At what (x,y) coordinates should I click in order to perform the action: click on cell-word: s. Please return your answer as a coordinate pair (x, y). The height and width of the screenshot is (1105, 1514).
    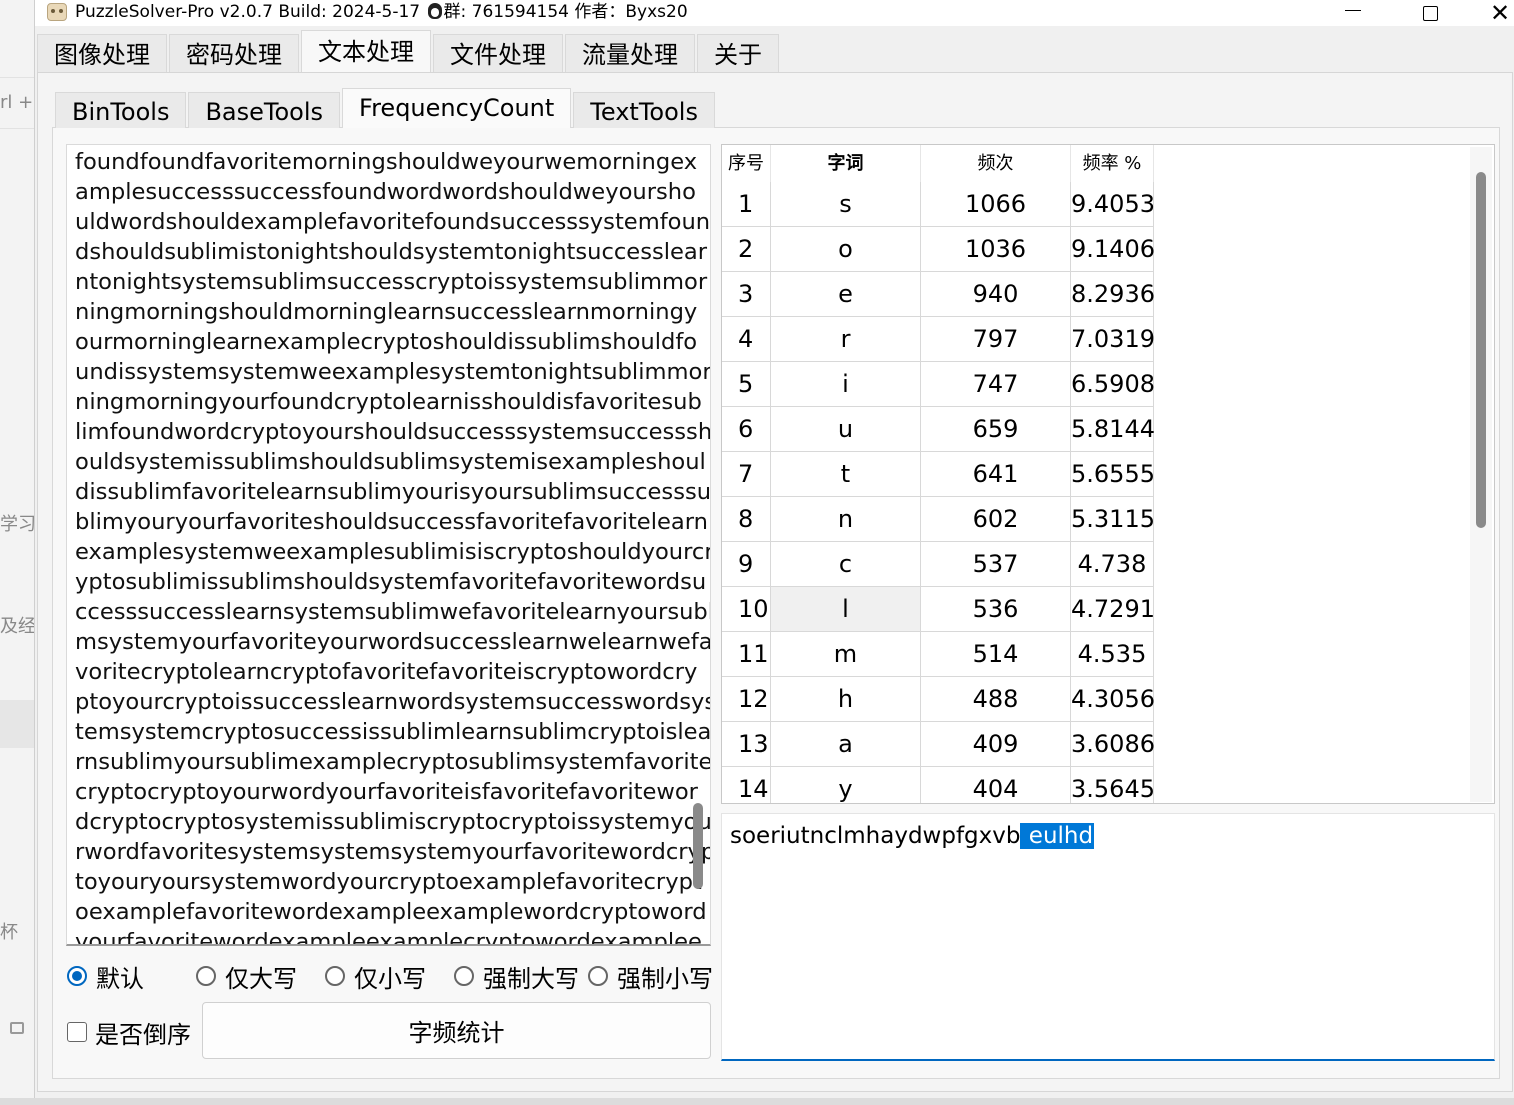
    Looking at the image, I should click on (846, 204).